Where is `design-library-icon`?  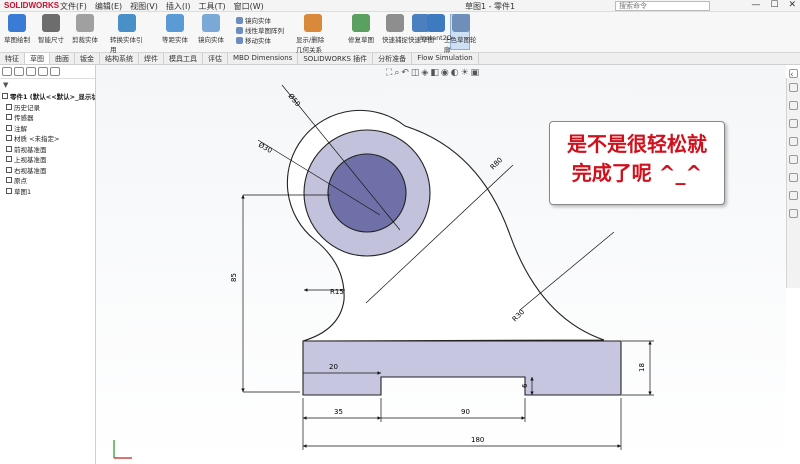
design-library-icon is located at coordinates (793, 105).